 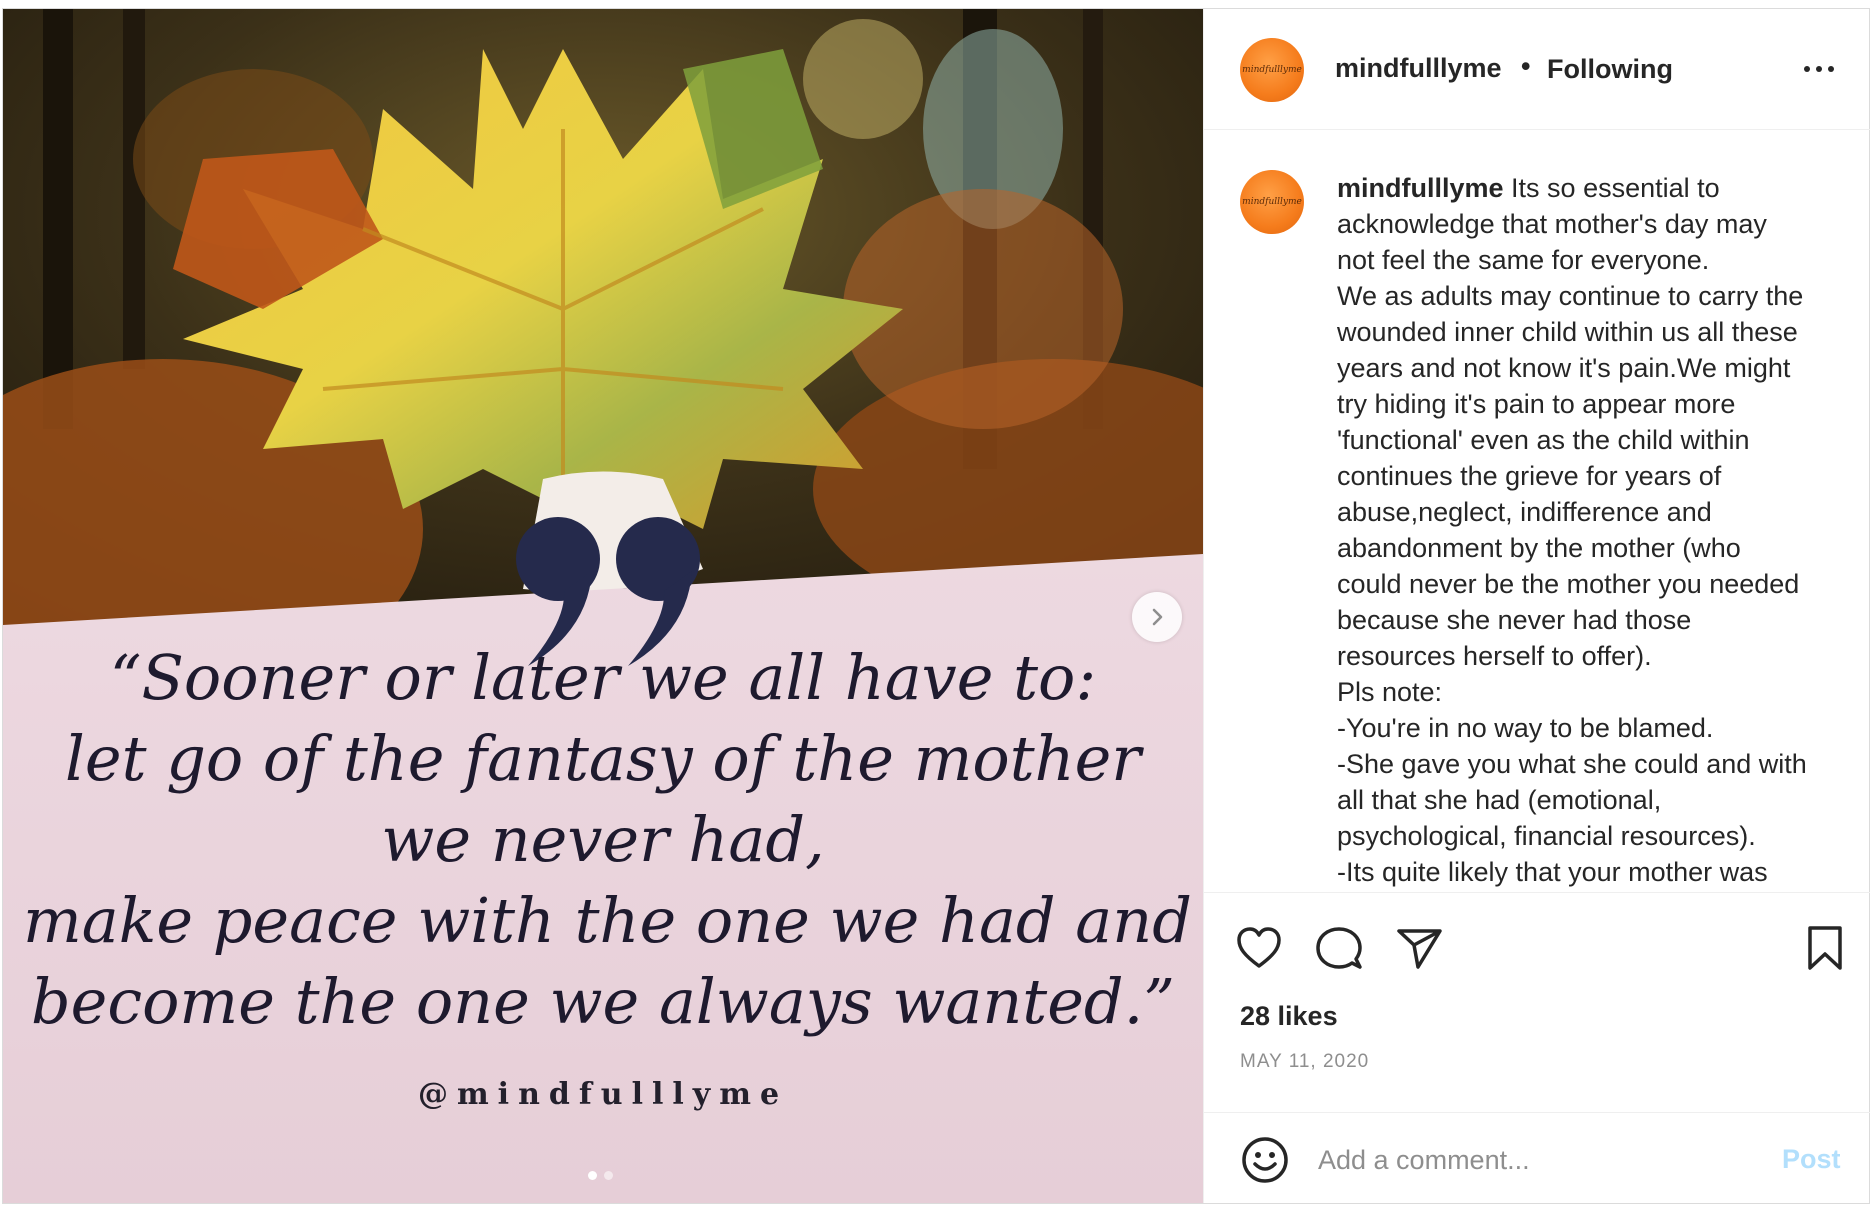 What do you see at coordinates (1289, 1016) in the screenshot?
I see `likes-count: 28 likes` at bounding box center [1289, 1016].